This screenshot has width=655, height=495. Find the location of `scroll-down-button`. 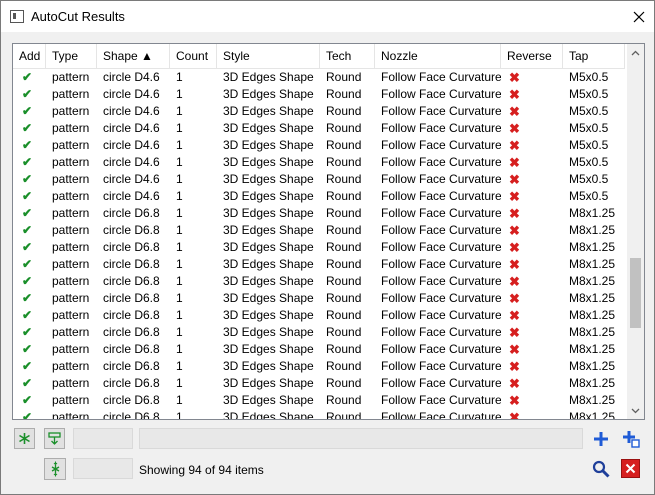

scroll-down-button is located at coordinates (635, 410).